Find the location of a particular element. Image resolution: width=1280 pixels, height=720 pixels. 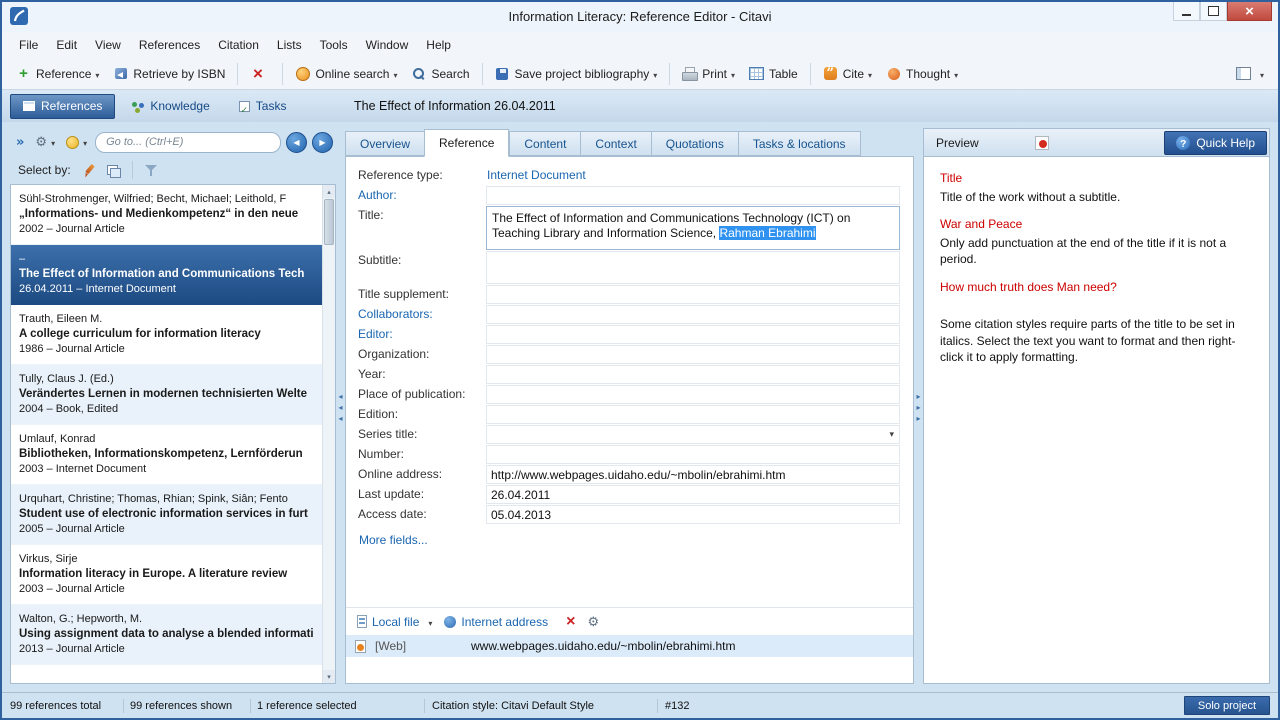

scroll-down-button is located at coordinates (329, 676).